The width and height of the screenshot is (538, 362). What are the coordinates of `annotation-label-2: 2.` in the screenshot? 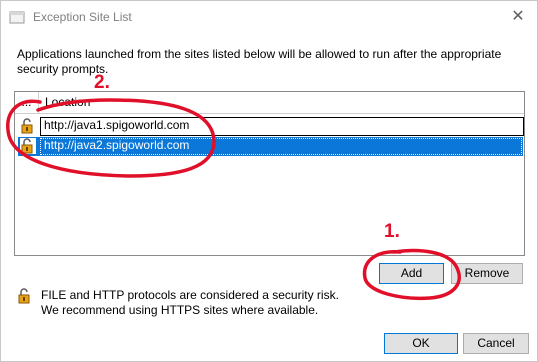 It's located at (102, 82).